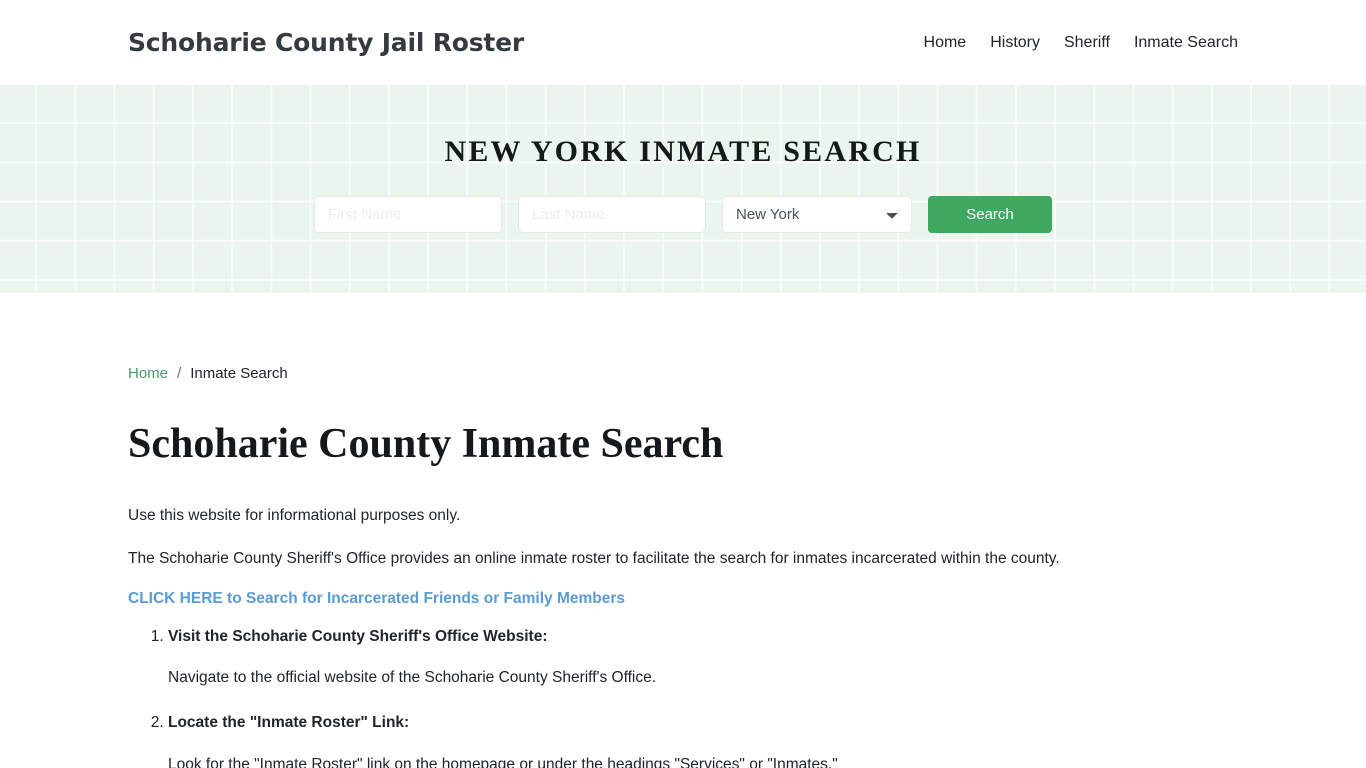  I want to click on breadcrumb-current: Inmate Search, so click(239, 373).